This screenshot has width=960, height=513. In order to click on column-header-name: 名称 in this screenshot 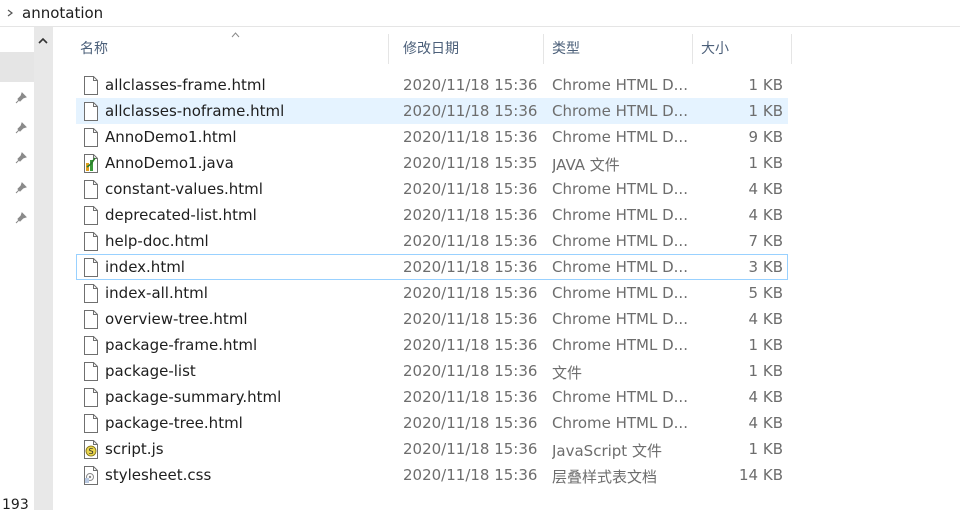, I will do `click(231, 49)`.